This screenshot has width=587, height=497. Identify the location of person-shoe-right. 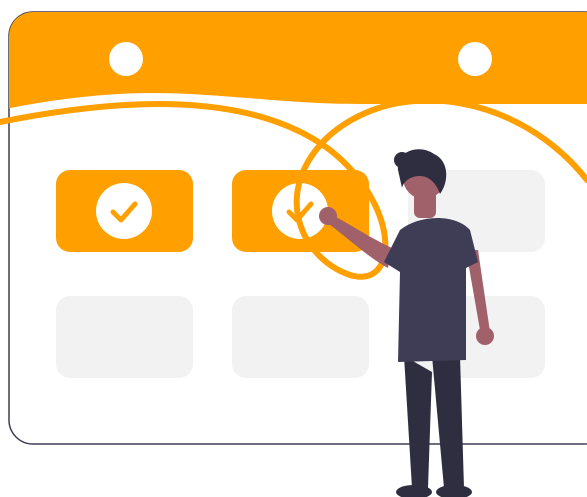
(454, 491).